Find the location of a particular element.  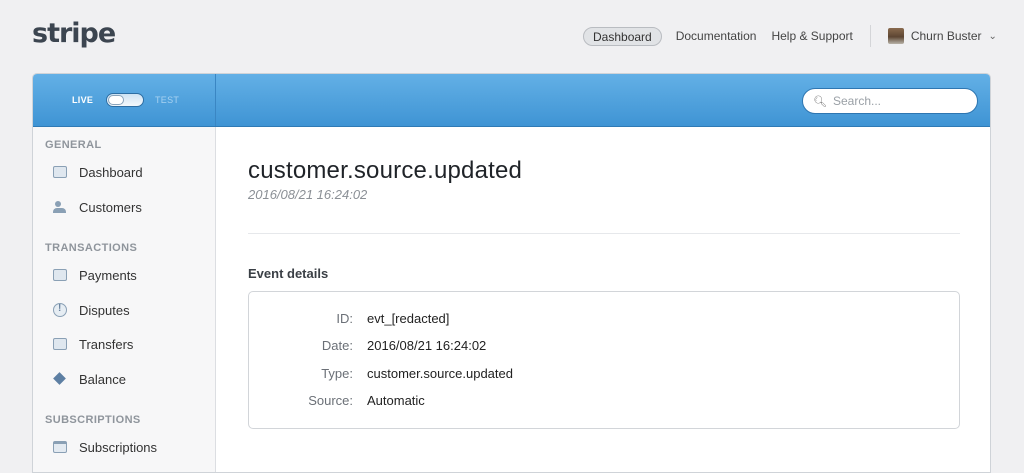

toggle-knob is located at coordinates (116, 100).